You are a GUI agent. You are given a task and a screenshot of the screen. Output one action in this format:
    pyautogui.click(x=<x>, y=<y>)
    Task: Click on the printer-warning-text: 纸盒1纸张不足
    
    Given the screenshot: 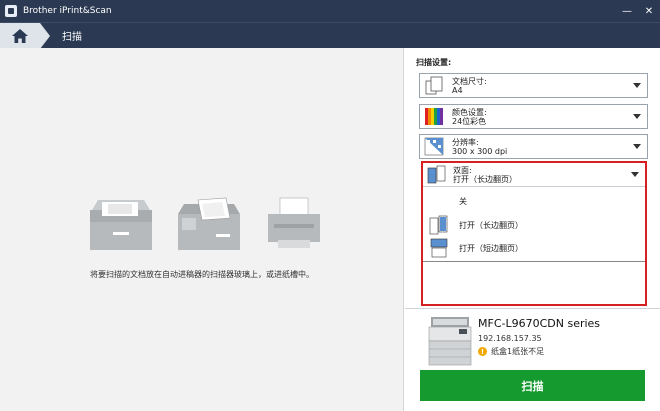 What is the action you would take?
    pyautogui.click(x=518, y=351)
    